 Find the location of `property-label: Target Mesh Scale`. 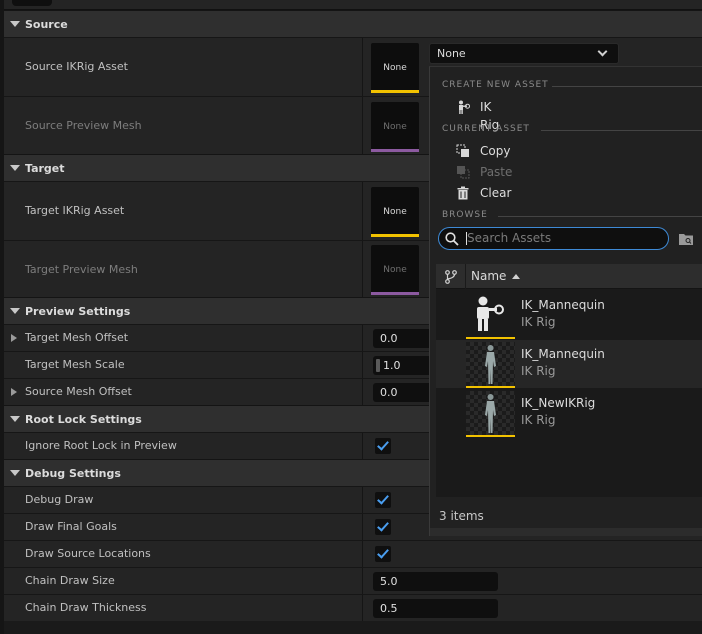

property-label: Target Mesh Scale is located at coordinates (75, 364).